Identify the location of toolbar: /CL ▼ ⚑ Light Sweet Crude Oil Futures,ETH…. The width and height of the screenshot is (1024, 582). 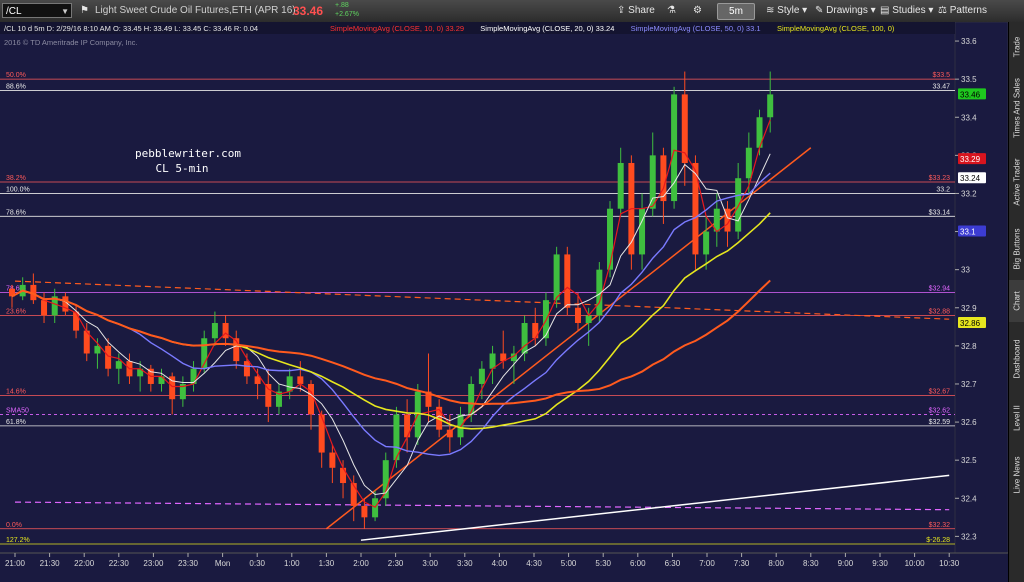
(512, 11).